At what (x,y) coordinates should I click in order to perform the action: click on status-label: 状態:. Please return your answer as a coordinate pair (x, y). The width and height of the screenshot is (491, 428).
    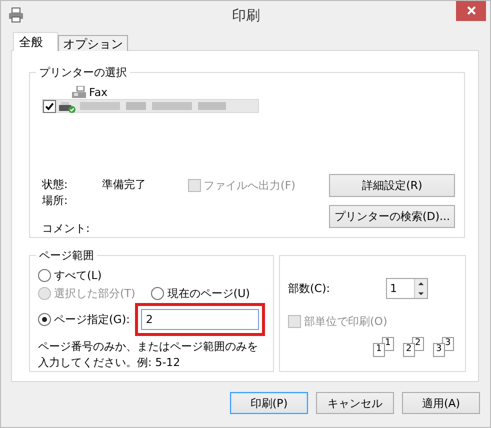
    Looking at the image, I should click on (55, 185).